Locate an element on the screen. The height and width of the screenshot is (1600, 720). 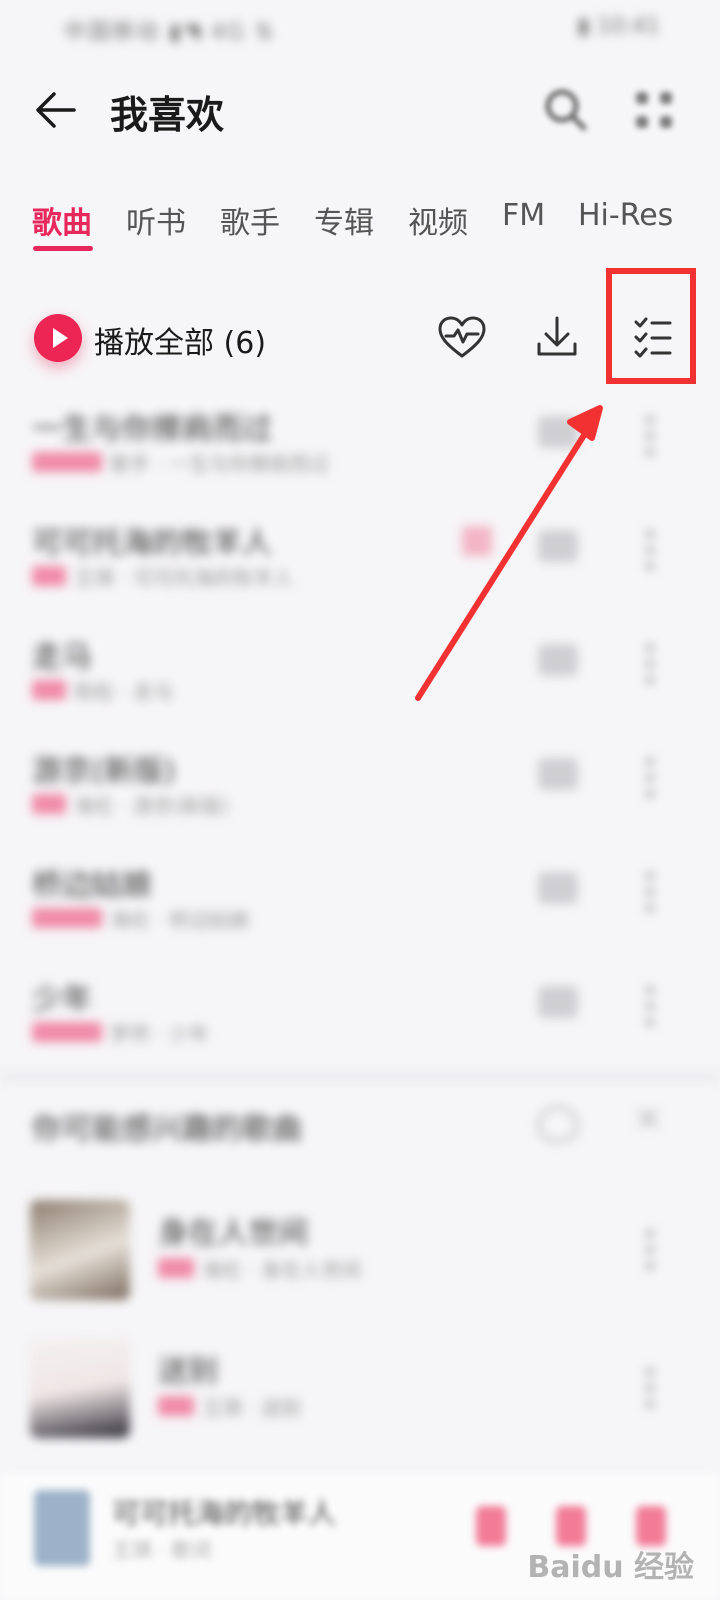
grid-icon is located at coordinates (654, 110).